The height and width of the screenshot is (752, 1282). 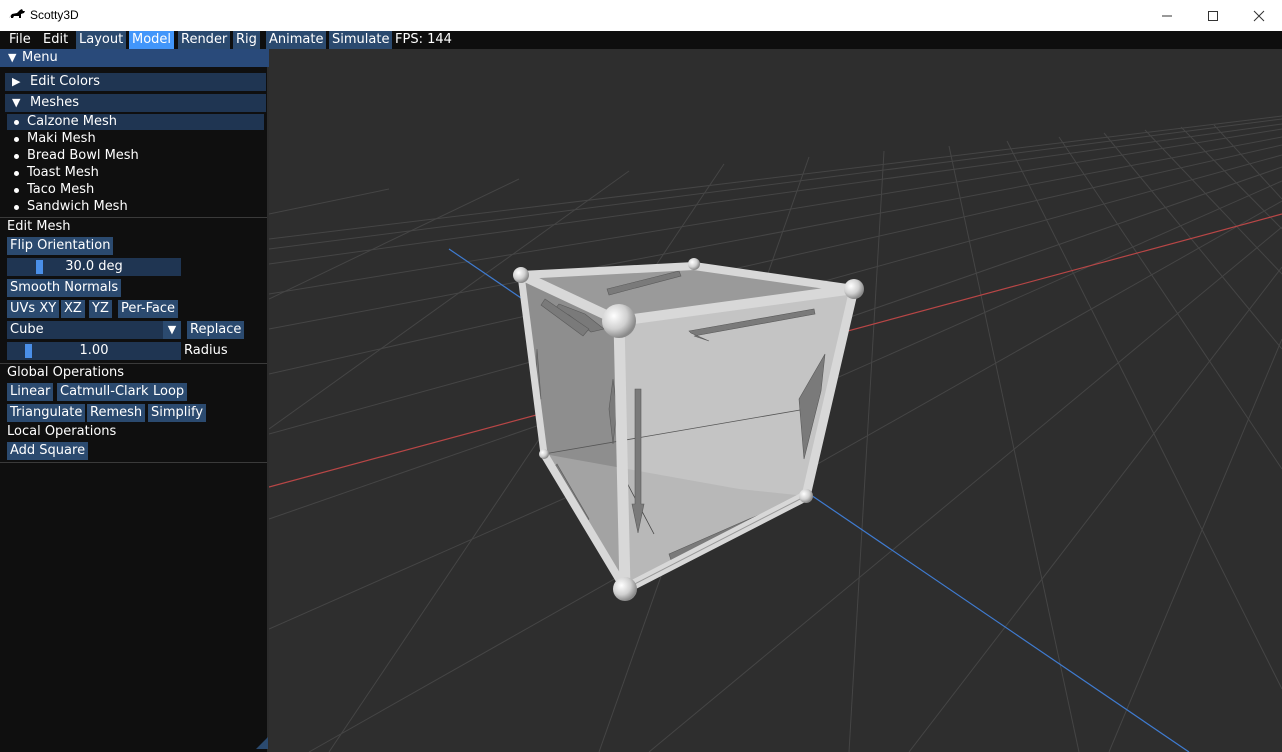 What do you see at coordinates (262, 743) in the screenshot?
I see `resize-grip-icon` at bounding box center [262, 743].